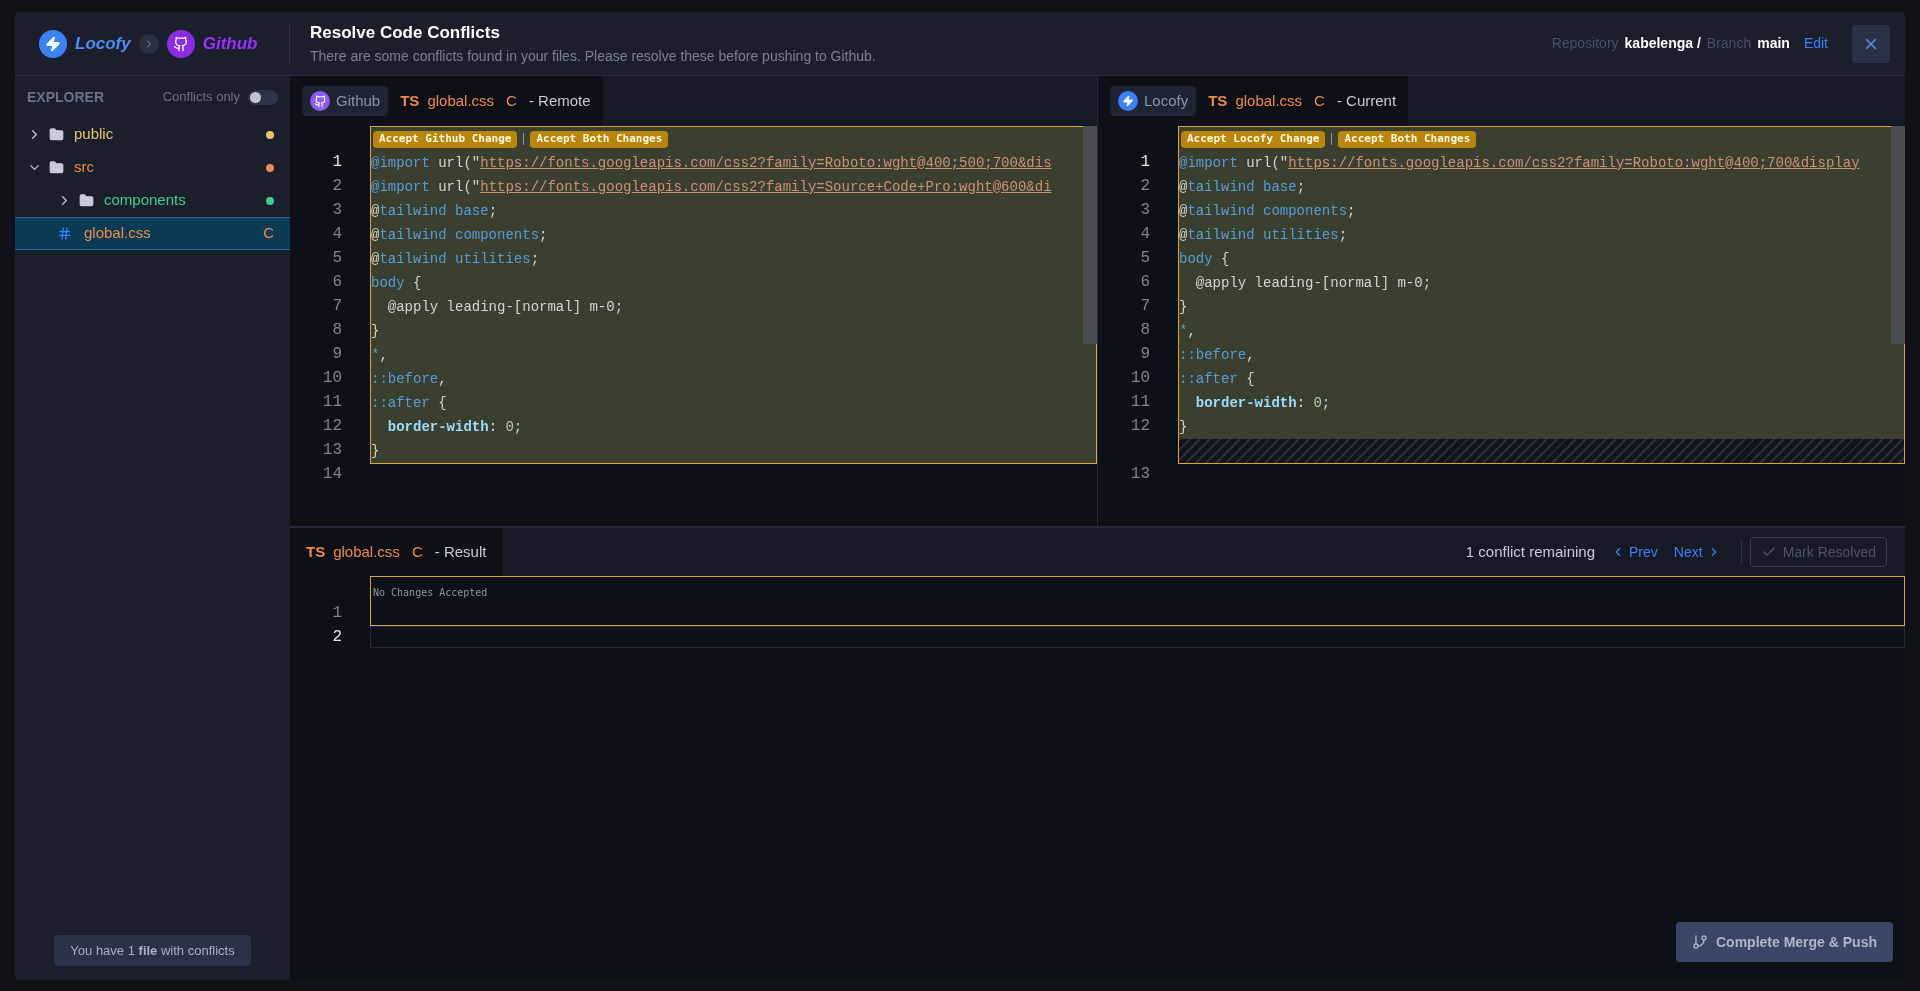 The width and height of the screenshot is (1920, 991). What do you see at coordinates (152, 950) in the screenshot?
I see `conflict-summary: You have 1 file with conflicts` at bounding box center [152, 950].